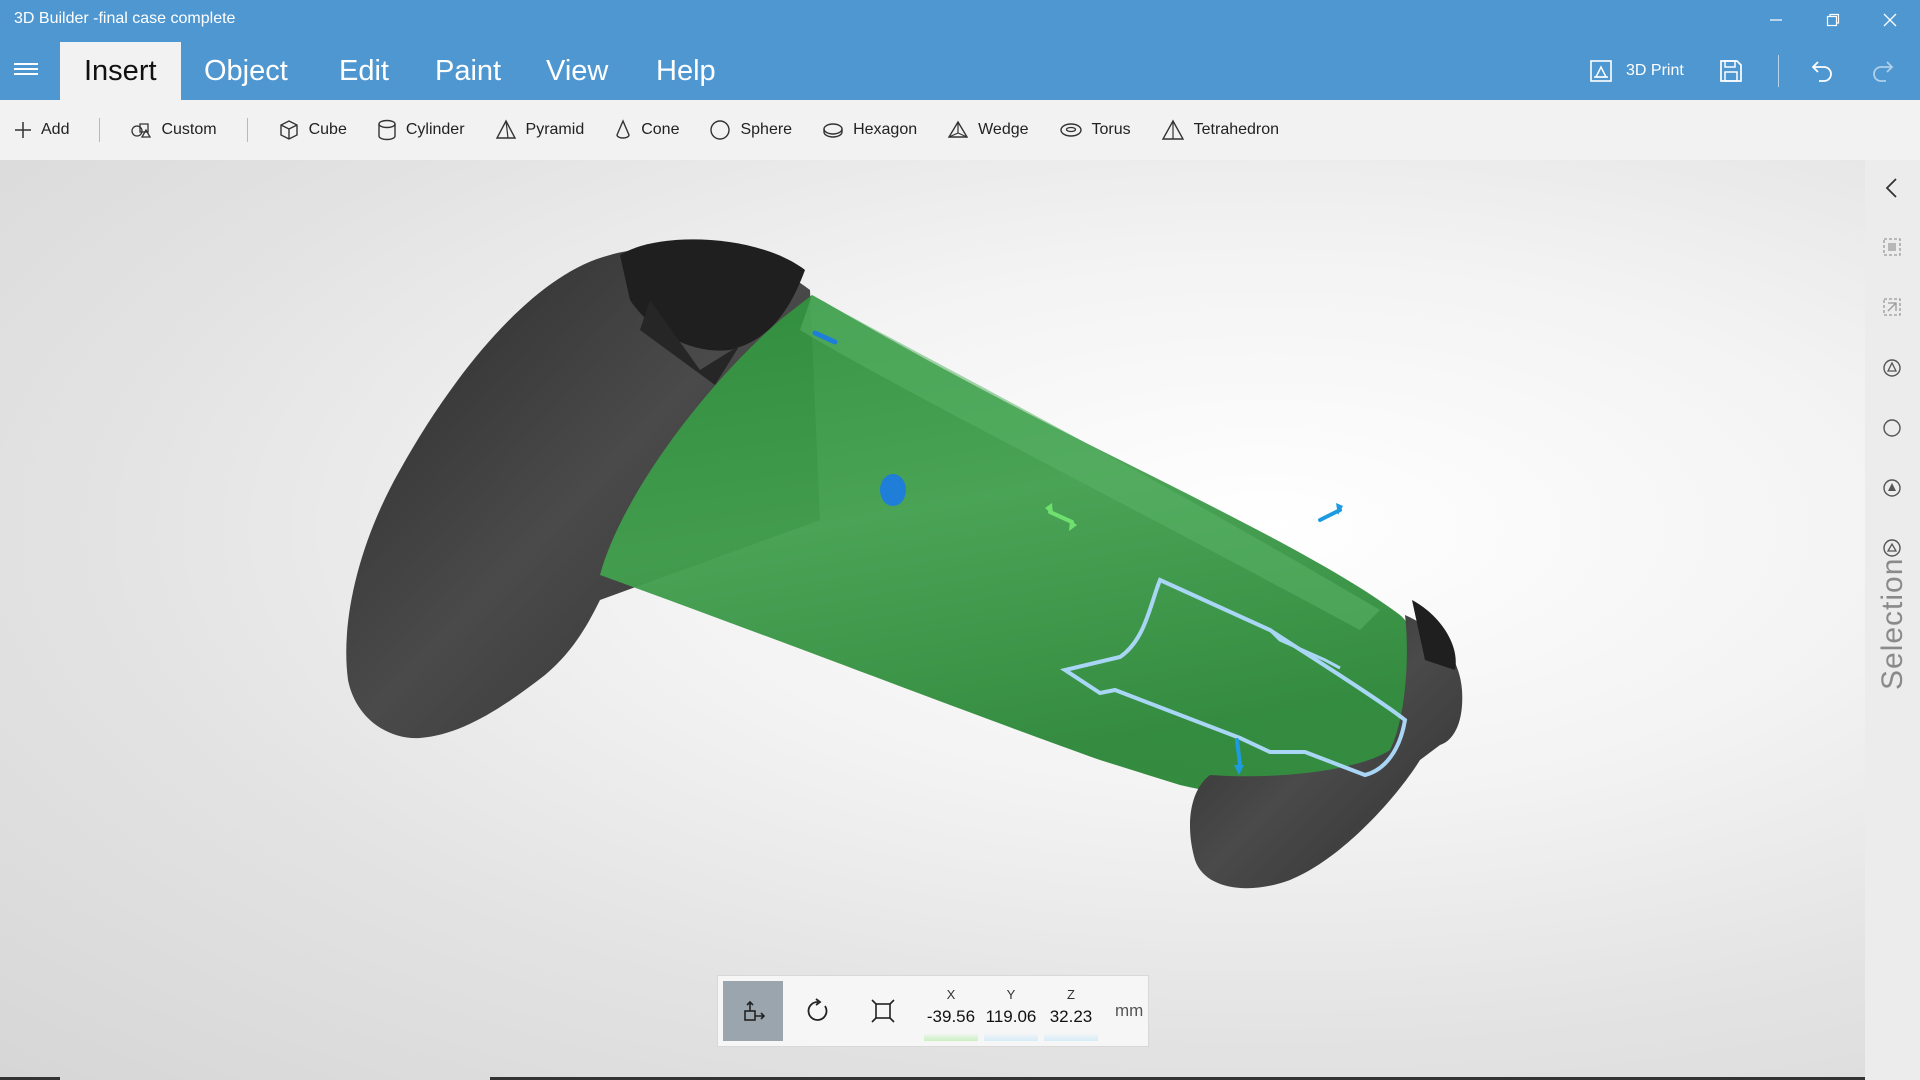 This screenshot has height=1080, width=1920. I want to click on torus-icon, so click(1070, 130).